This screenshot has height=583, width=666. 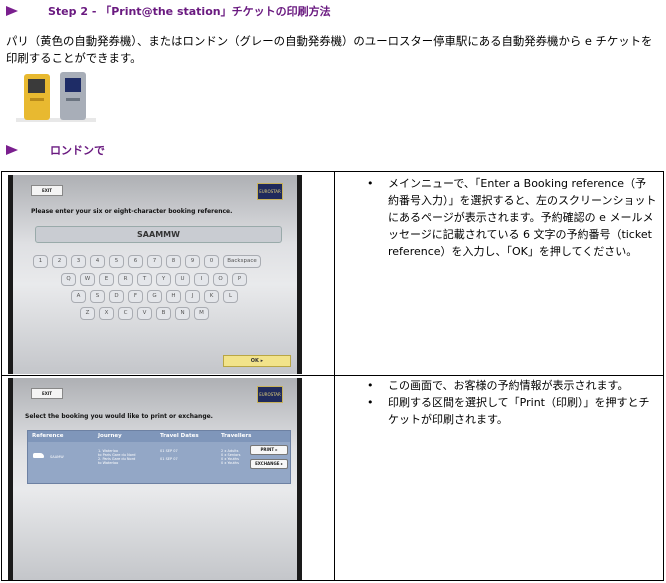 What do you see at coordinates (56, 97) in the screenshot?
I see `ticket-machines-image` at bounding box center [56, 97].